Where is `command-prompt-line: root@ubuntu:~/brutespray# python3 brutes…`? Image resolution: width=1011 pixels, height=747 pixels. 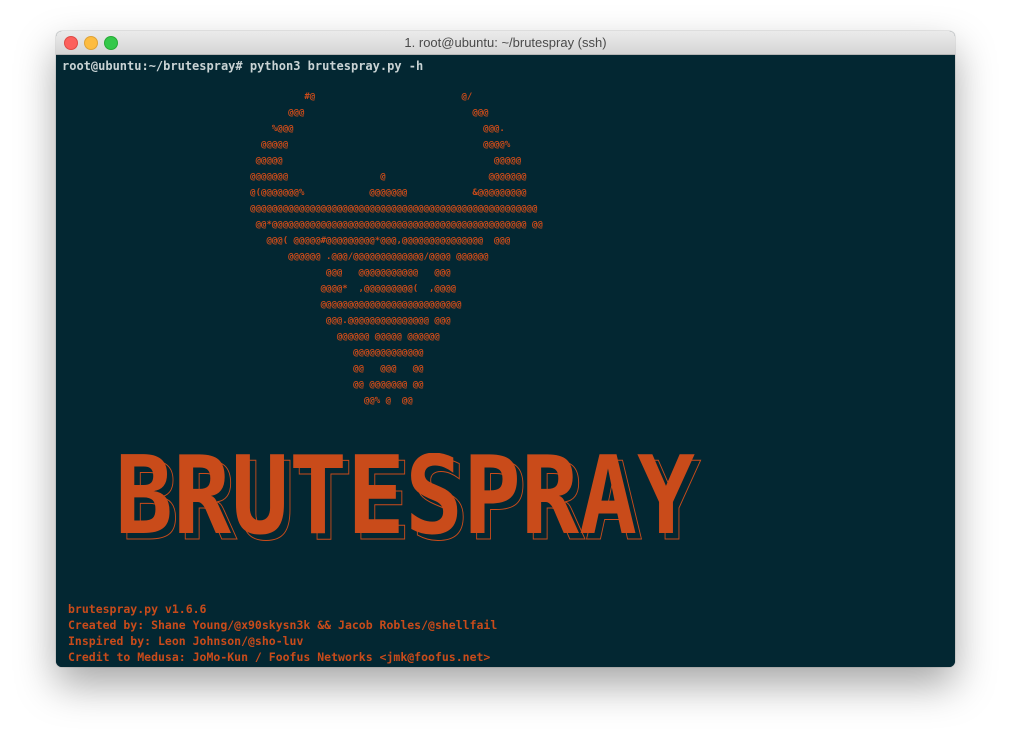 command-prompt-line: root@ubuntu:~/brutespray# python3 brutes… is located at coordinates (243, 66).